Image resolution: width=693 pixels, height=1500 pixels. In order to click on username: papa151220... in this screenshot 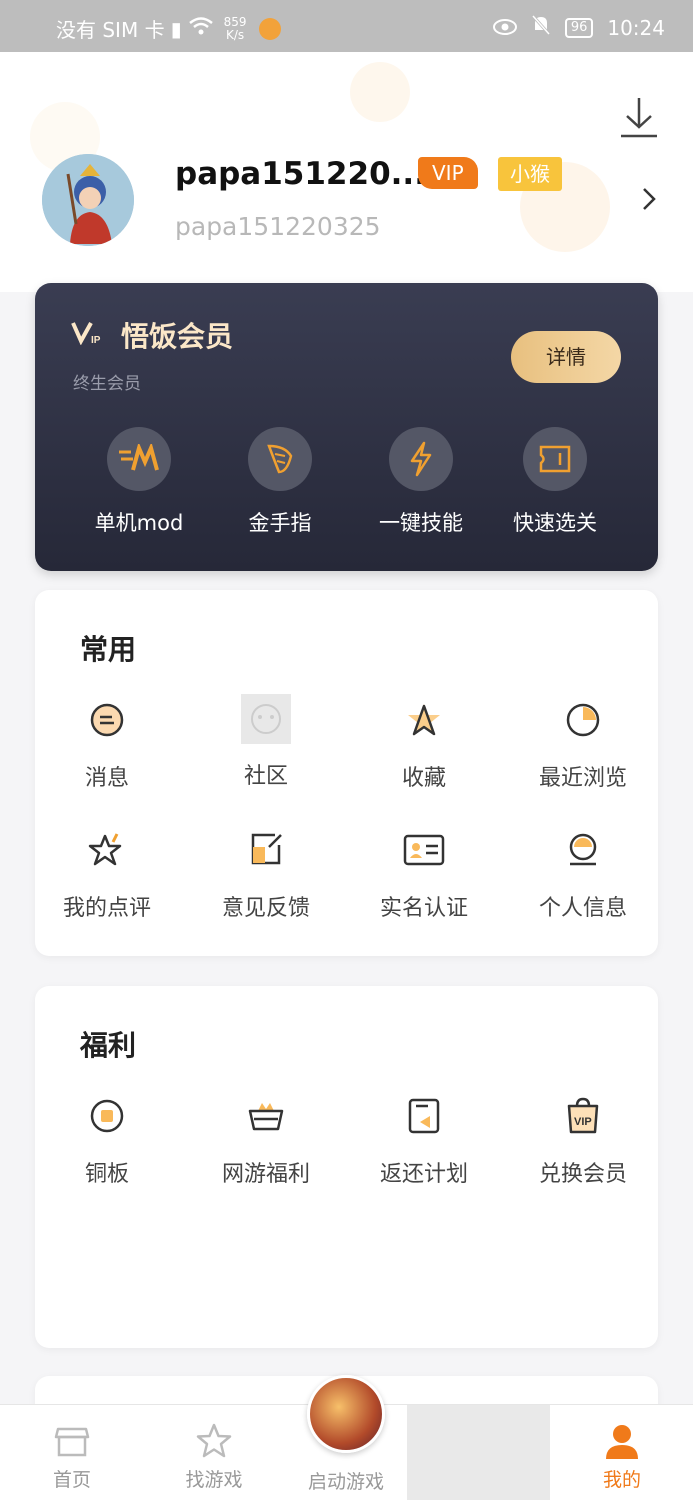, I will do `click(300, 174)`.